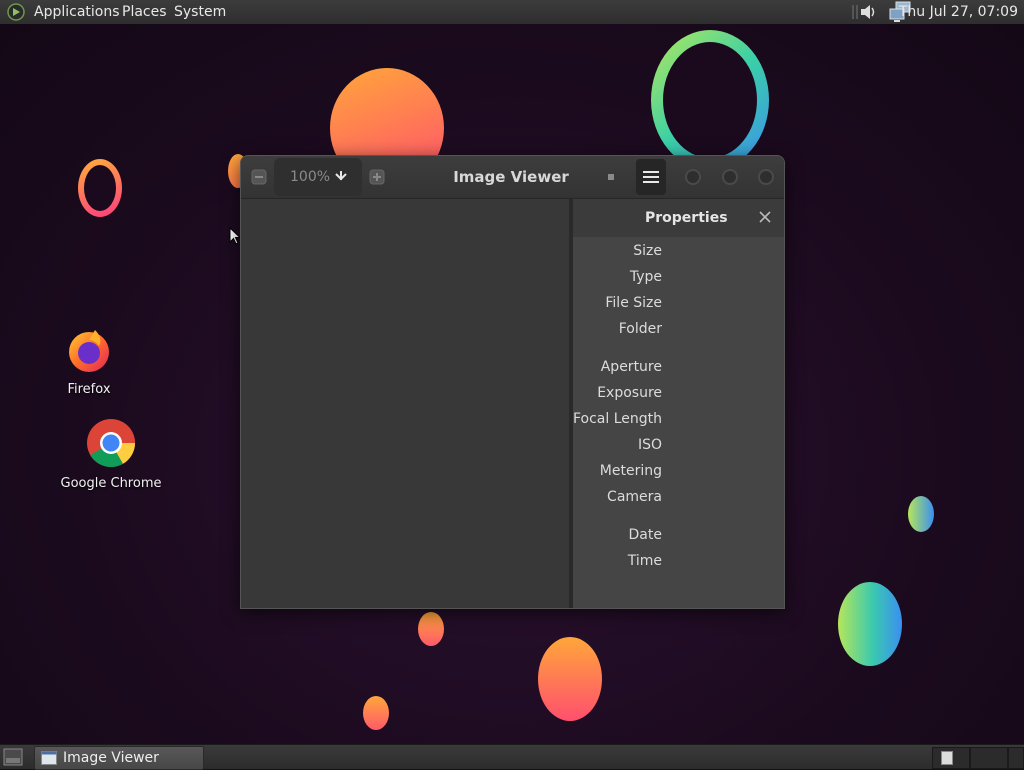  What do you see at coordinates (634, 497) in the screenshot?
I see `prop-camera: Camera` at bounding box center [634, 497].